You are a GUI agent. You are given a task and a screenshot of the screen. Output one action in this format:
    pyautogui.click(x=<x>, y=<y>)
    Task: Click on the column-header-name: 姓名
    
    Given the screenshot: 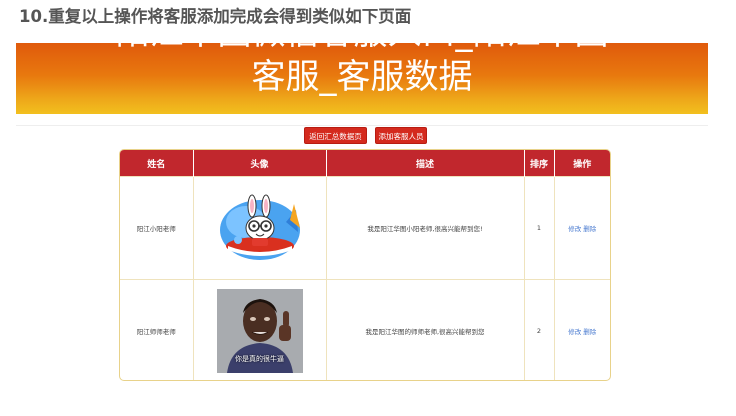 What is the action you would take?
    pyautogui.click(x=157, y=163)
    